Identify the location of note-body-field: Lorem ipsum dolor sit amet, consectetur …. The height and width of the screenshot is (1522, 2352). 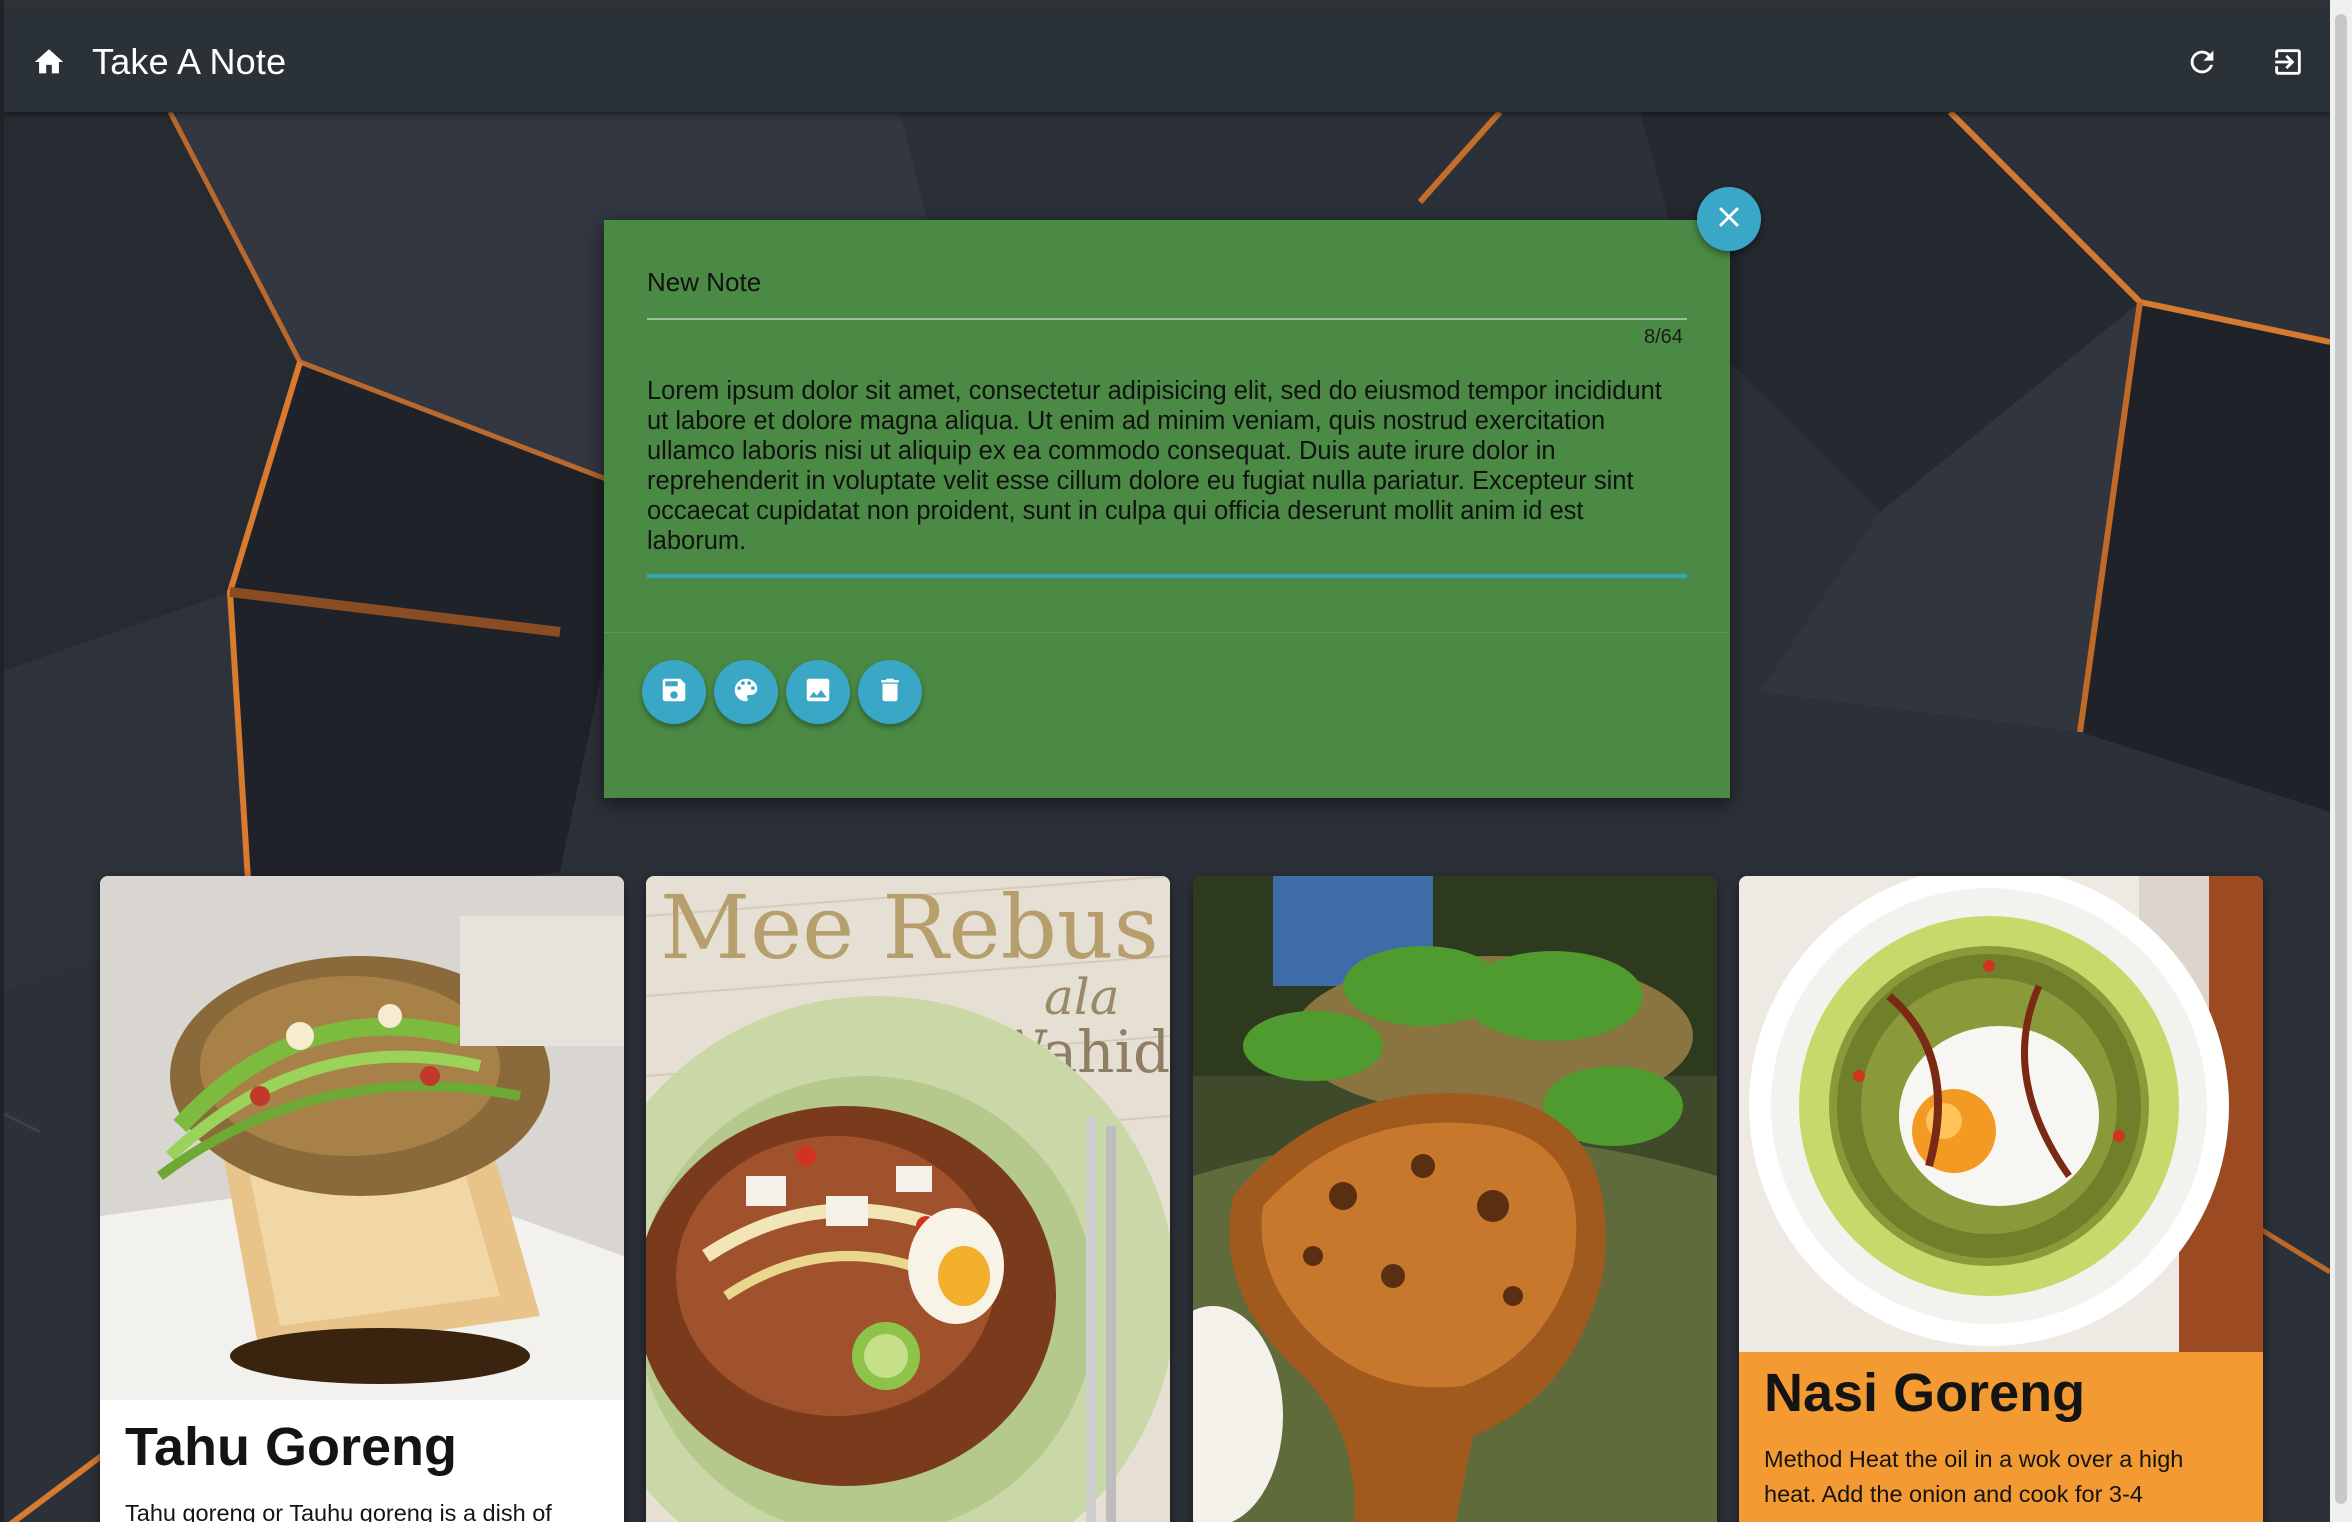
(1167, 588).